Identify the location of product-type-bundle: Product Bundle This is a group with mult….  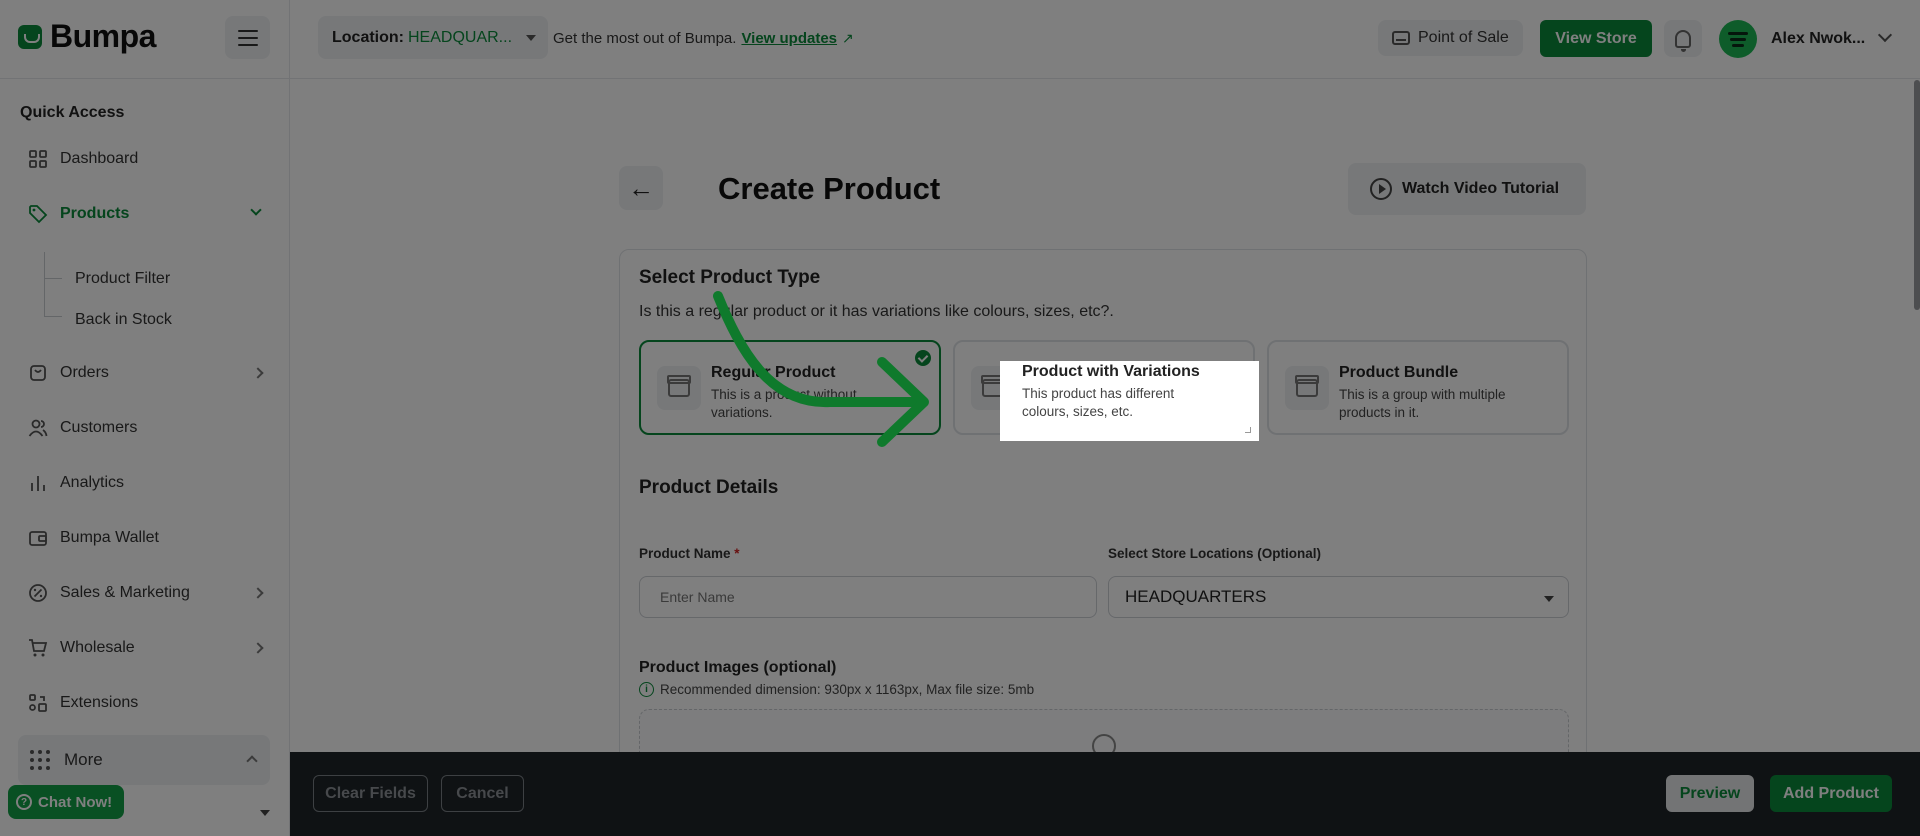
(1418, 387).